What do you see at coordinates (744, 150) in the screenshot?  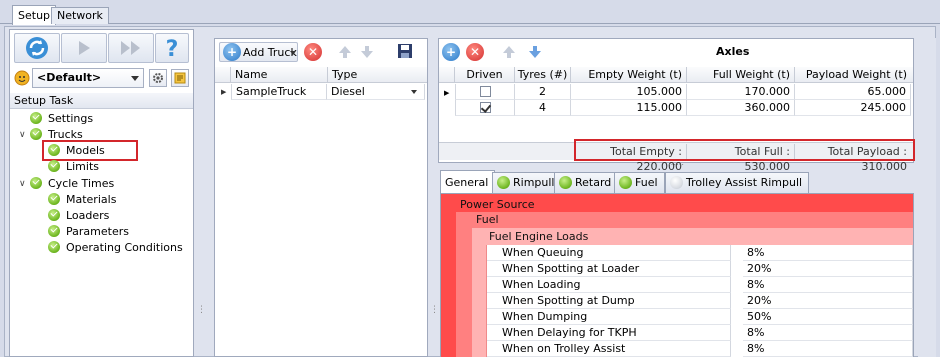 I see `totals-highlight` at bounding box center [744, 150].